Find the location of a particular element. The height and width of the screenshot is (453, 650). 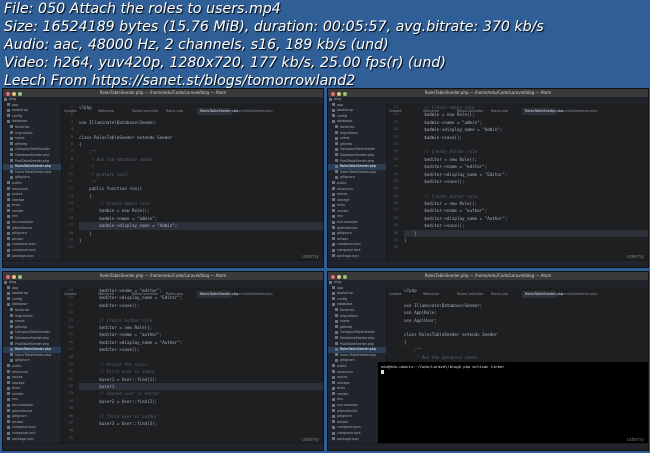

tree-item-label: tests is located at coordinates (16, 388).